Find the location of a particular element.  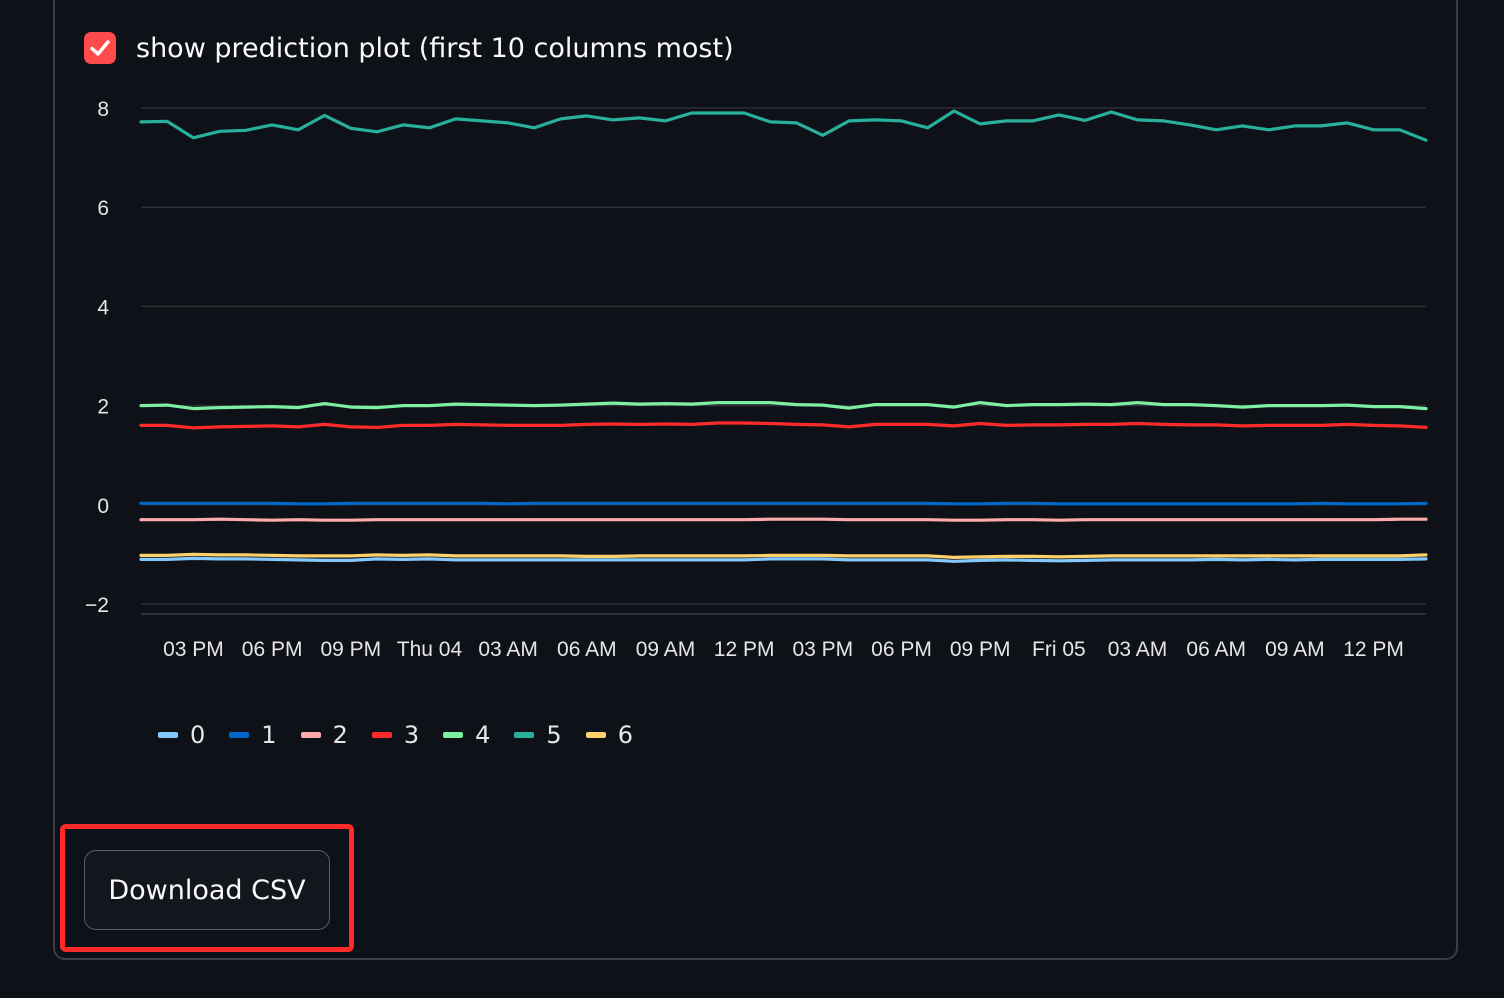

legend-label: 0 is located at coordinates (198, 735).